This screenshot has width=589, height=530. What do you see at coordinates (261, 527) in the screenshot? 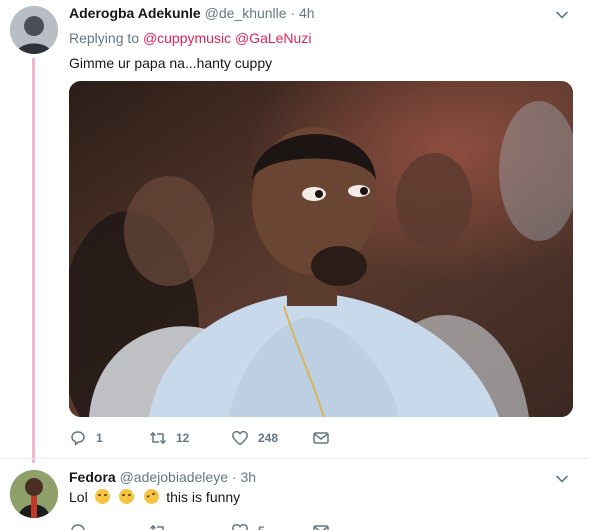
I see `like-count: 5` at bounding box center [261, 527].